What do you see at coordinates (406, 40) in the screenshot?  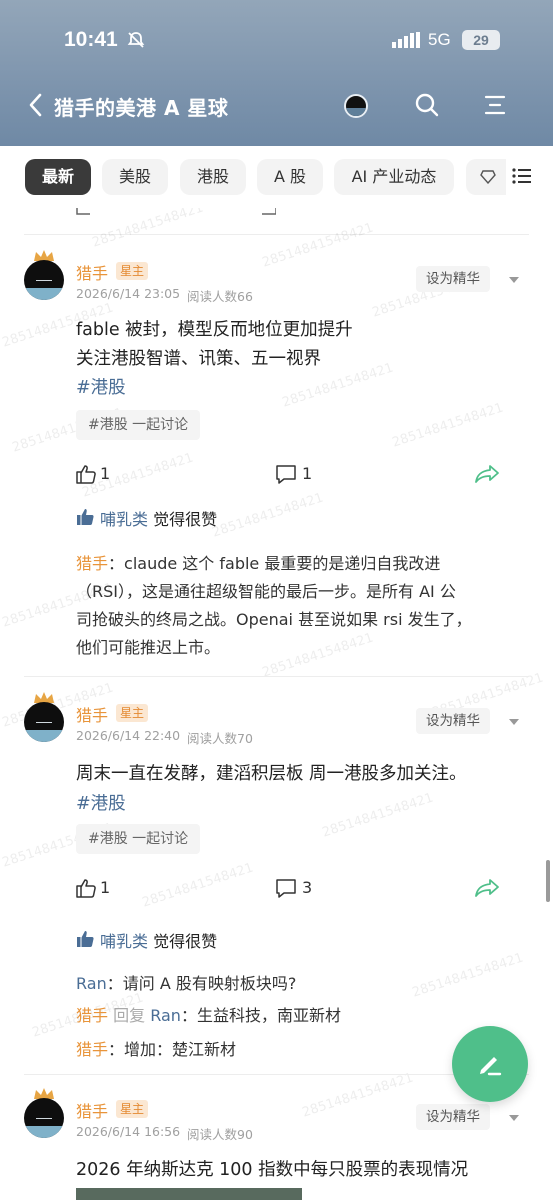 I see `signal-icon` at bounding box center [406, 40].